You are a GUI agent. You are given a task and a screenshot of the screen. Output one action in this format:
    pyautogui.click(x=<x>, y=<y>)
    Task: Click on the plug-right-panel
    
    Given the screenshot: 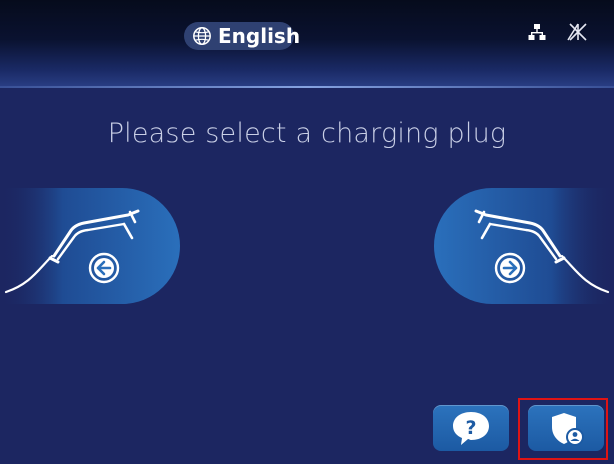 What is the action you would take?
    pyautogui.click(x=524, y=246)
    